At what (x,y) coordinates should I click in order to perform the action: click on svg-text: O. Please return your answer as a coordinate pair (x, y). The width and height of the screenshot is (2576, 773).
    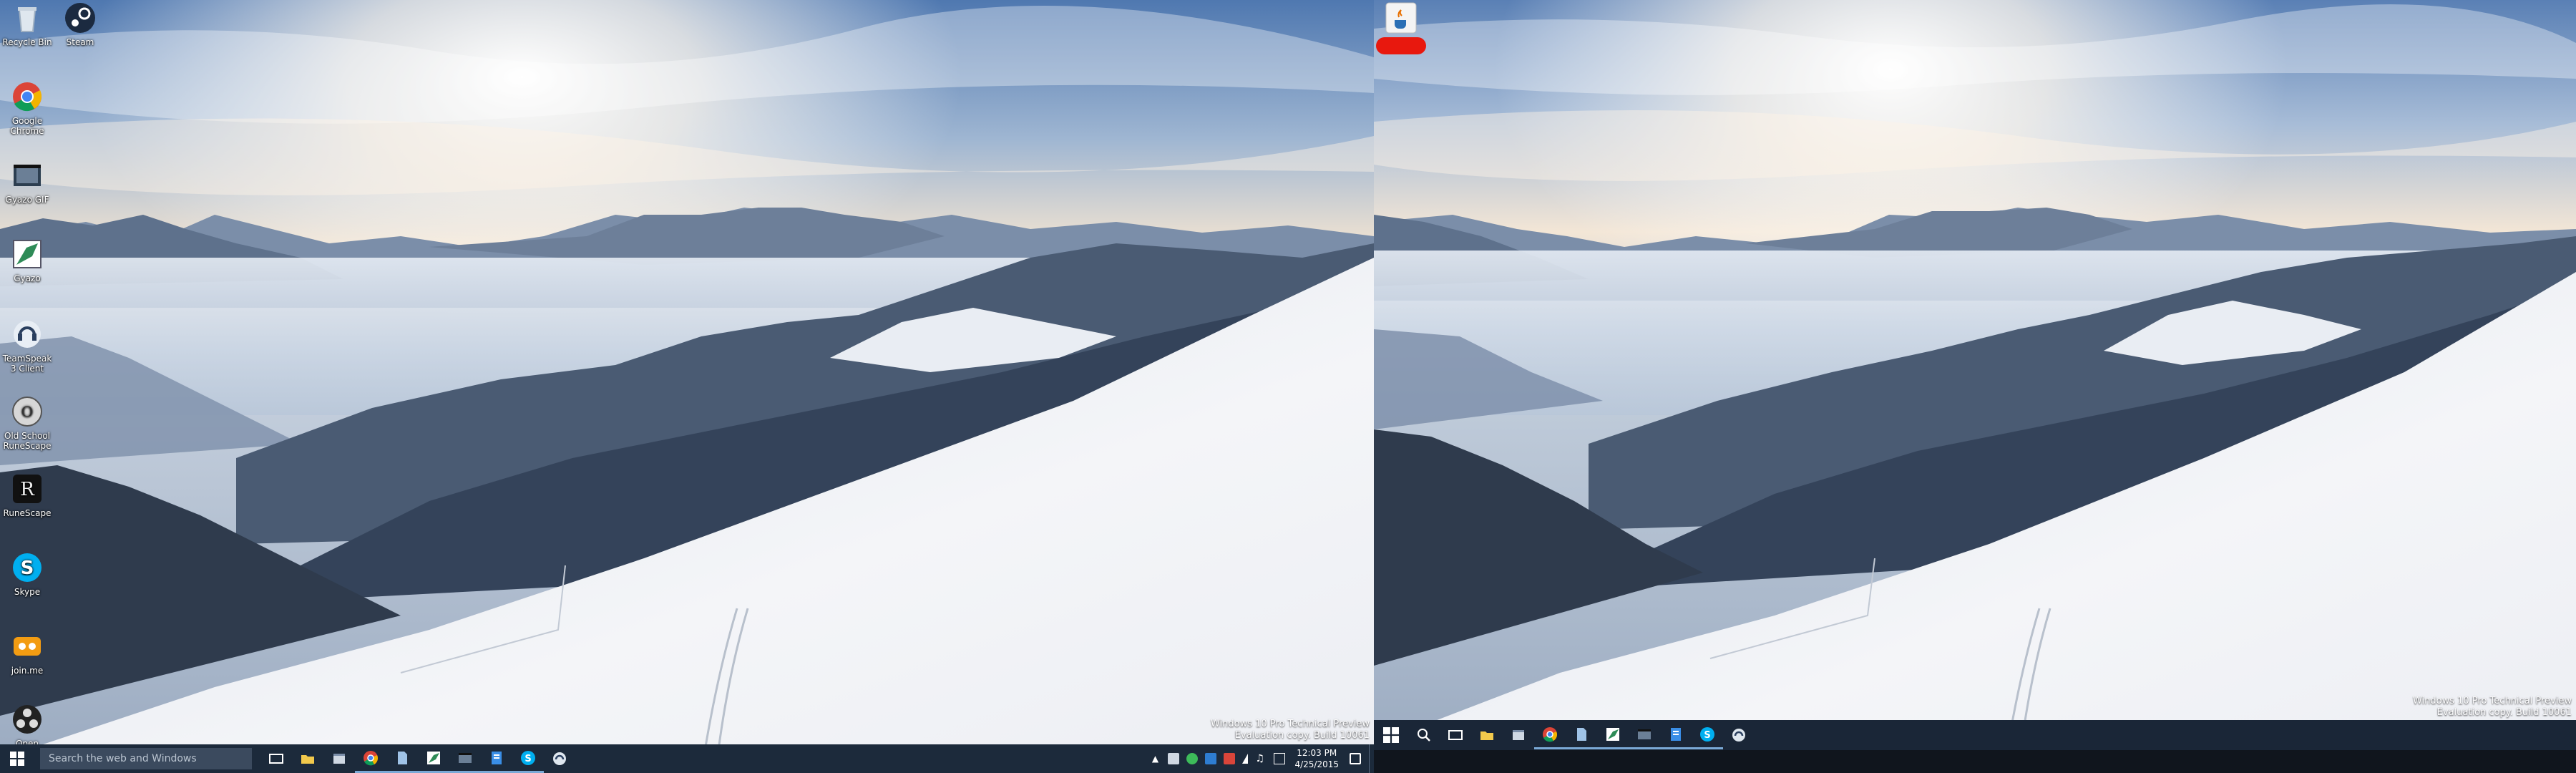
    Looking at the image, I should click on (27, 412).